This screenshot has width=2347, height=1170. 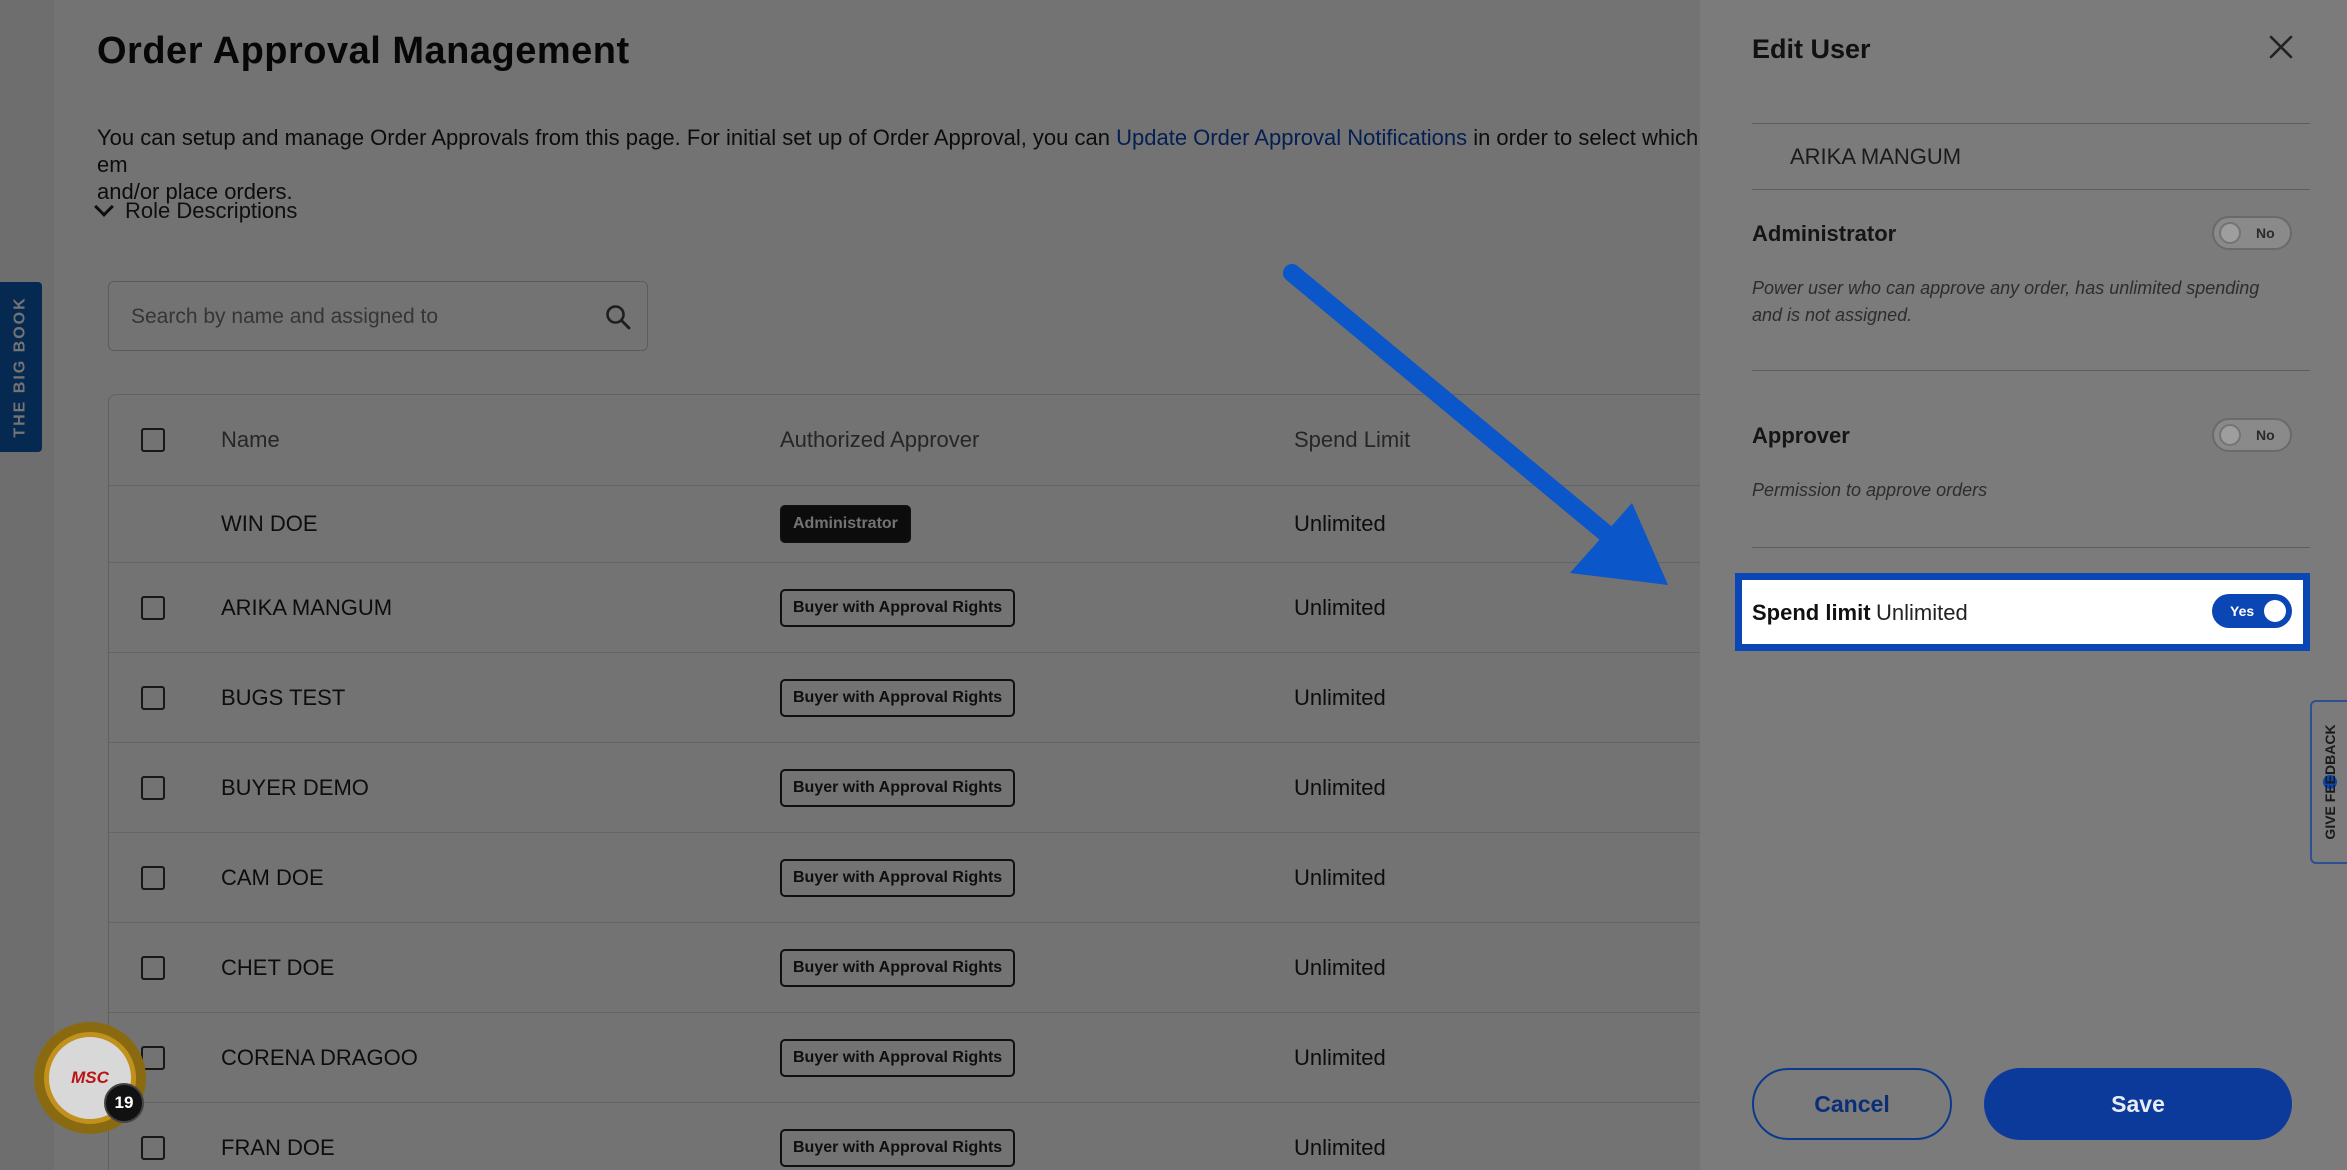 What do you see at coordinates (2281, 47) in the screenshot?
I see `close-icon` at bounding box center [2281, 47].